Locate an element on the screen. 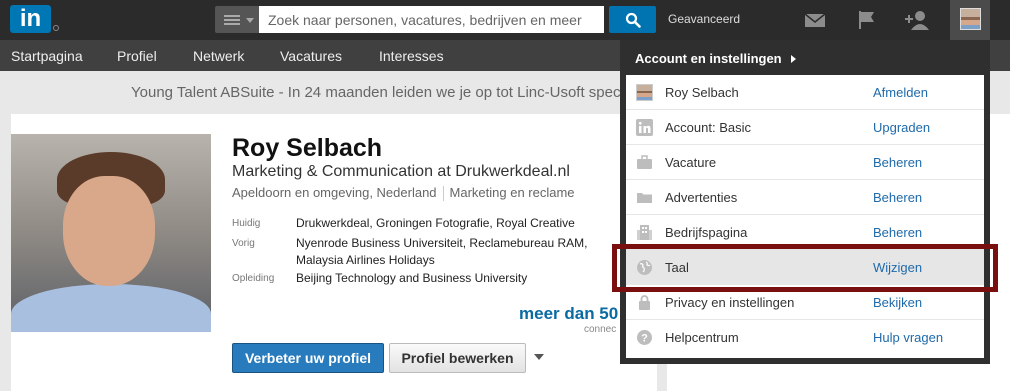 Image resolution: width=1010 pixels, height=391 pixels. dropdown-item-label: Vacature is located at coordinates (690, 162).